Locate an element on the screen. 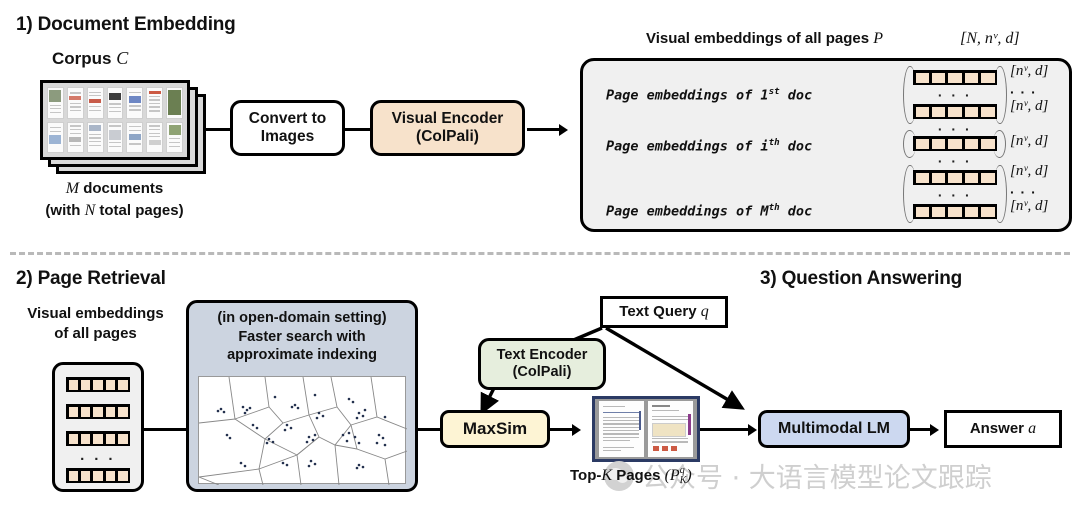  visual-encoder-line2: (ColPali) is located at coordinates (447, 136).